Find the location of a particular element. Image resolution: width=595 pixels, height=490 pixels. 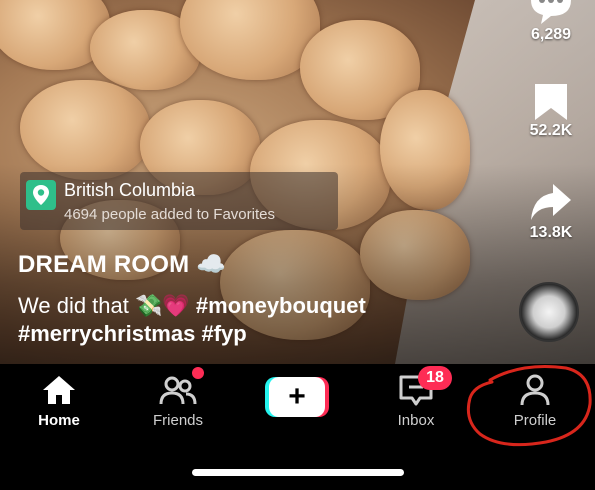

video-title: DREAM ROOM ☁️ is located at coordinates (122, 264).